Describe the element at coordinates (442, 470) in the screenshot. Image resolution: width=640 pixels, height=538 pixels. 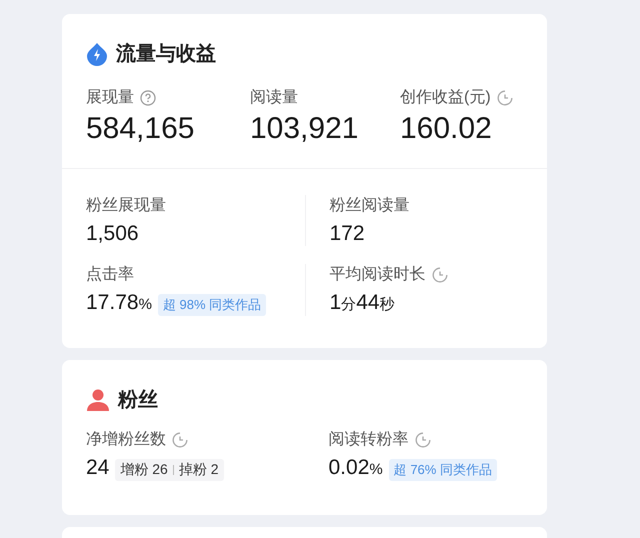
I see `comparison-badge: 超 76% 同类作品` at that location.